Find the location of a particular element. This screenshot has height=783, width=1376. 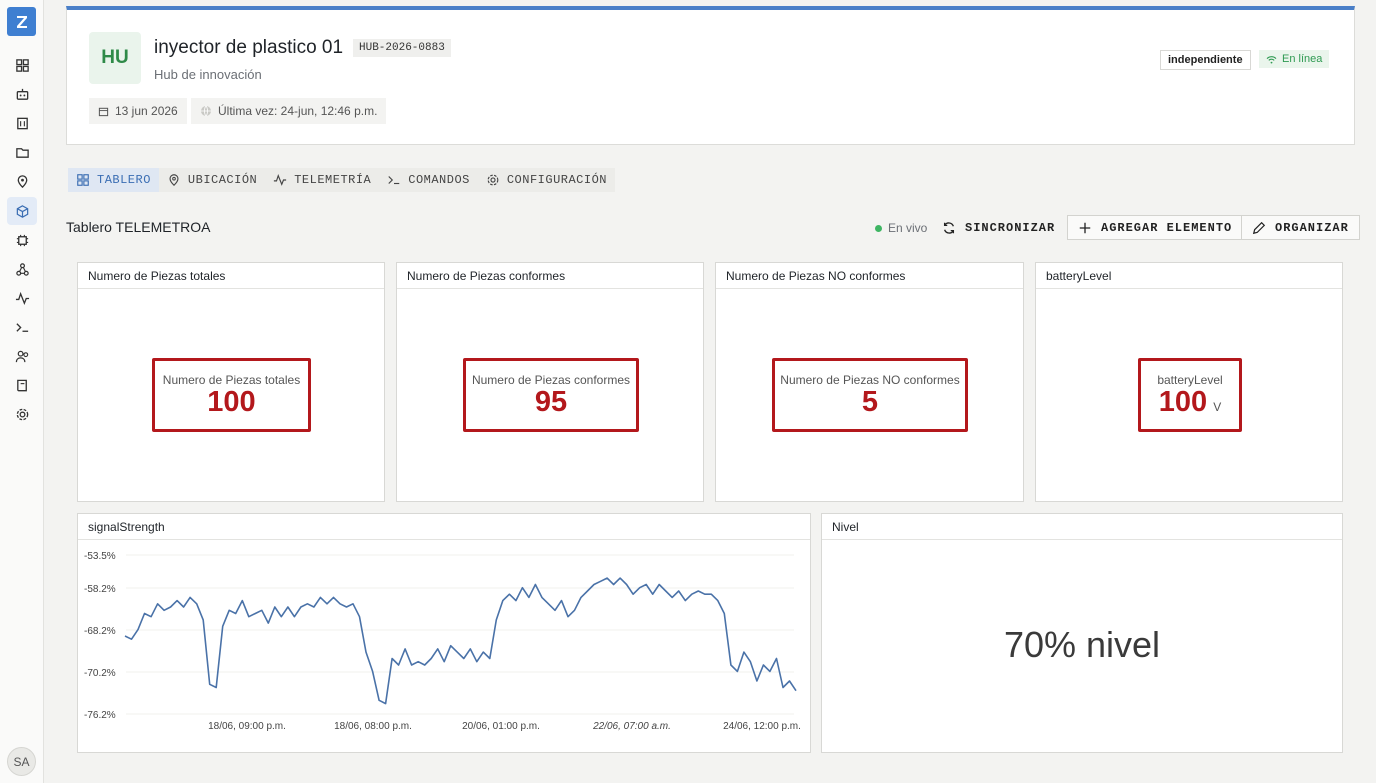

nav-folder-icon is located at coordinates (22, 152).